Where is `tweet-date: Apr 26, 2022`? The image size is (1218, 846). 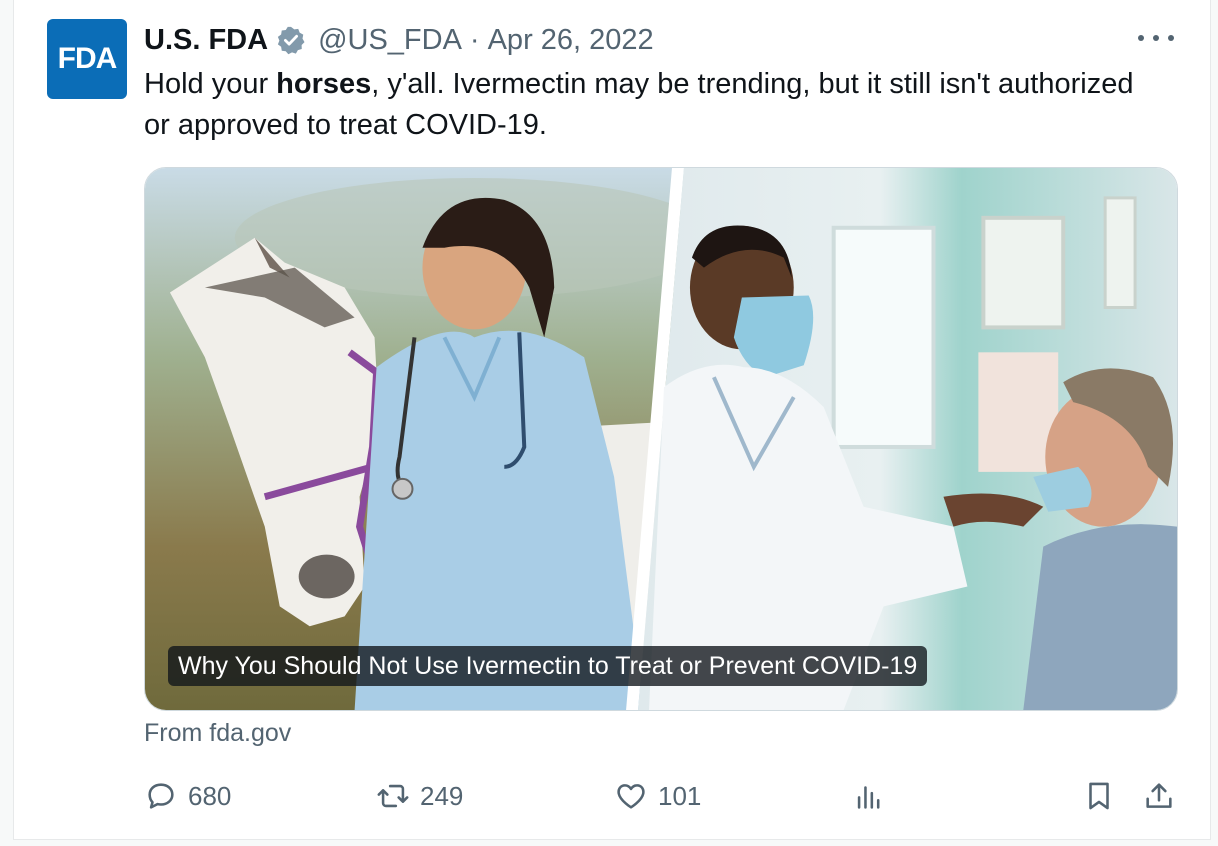
tweet-date: Apr 26, 2022 is located at coordinates (571, 40).